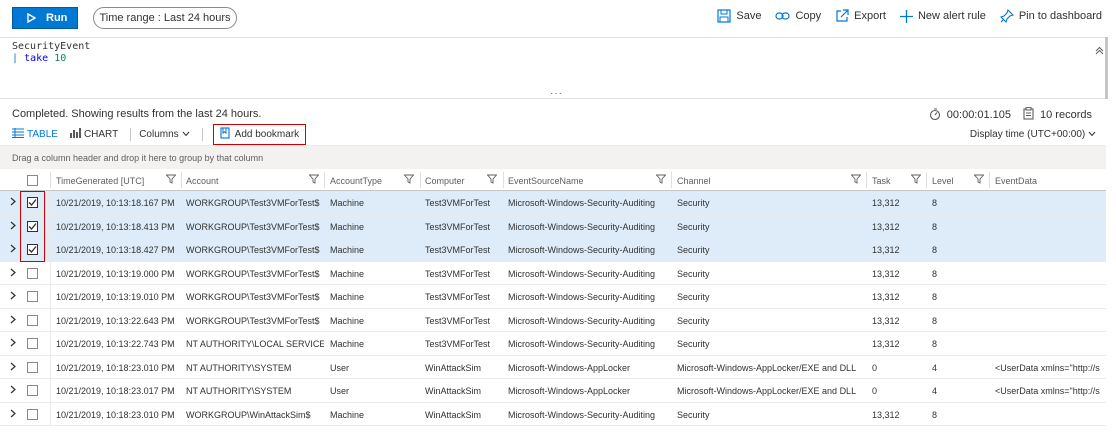 Image resolution: width=1116 pixels, height=442 pixels. I want to click on column-header-timegenerated: TimeGenerated [UTC], so click(117, 180).